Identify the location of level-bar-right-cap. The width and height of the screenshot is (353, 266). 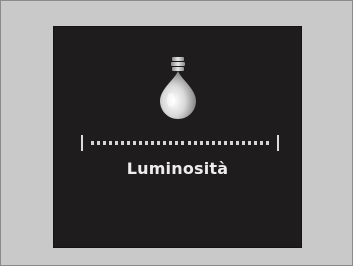
(278, 143).